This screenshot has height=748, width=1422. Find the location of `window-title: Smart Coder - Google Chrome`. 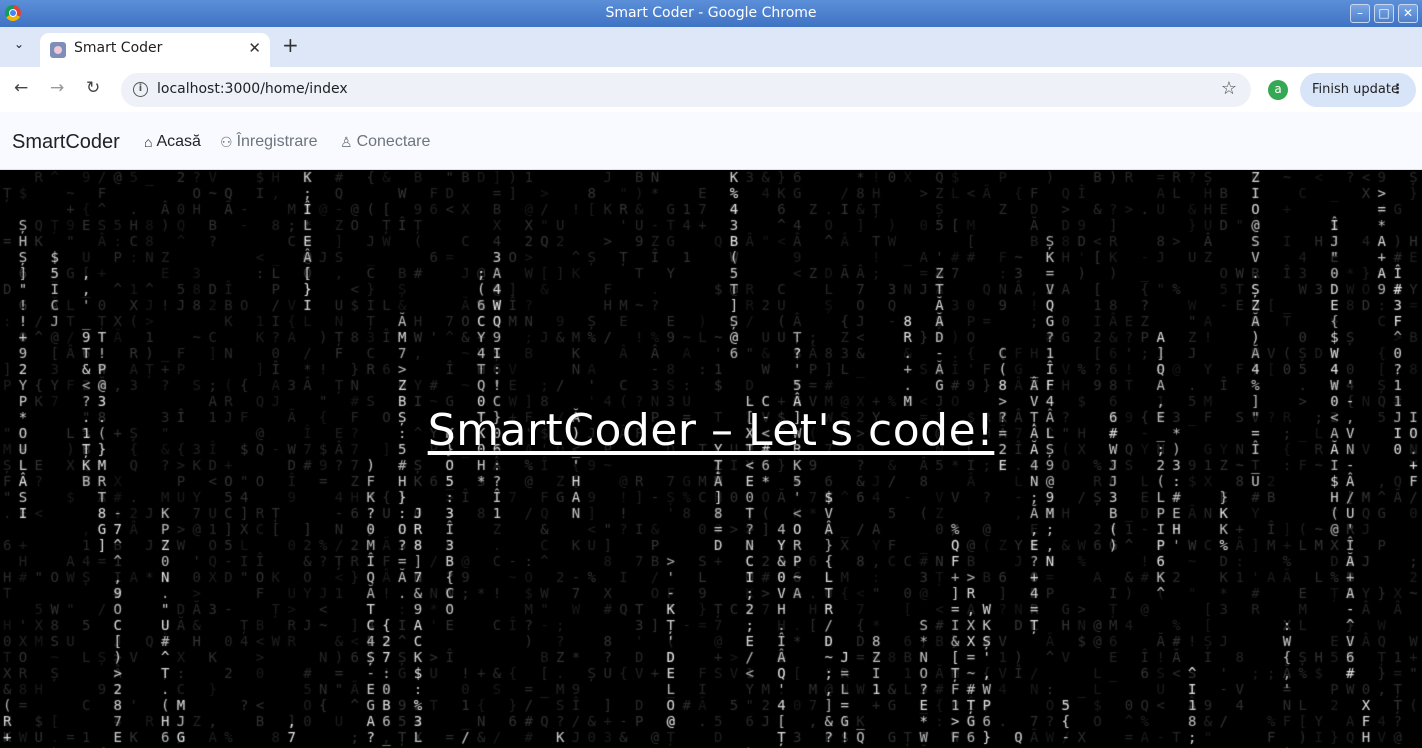

window-title: Smart Coder - Google Chrome is located at coordinates (711, 13).